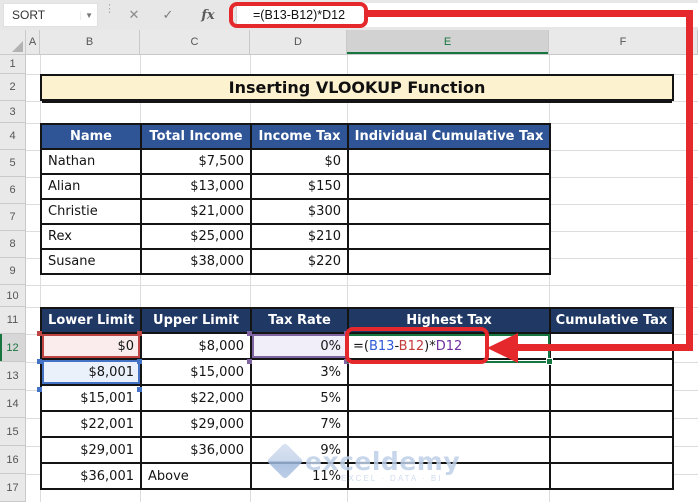 Image resolution: width=698 pixels, height=502 pixels. Describe the element at coordinates (197, 425) in the screenshot. I see `cell: $29,000` at that location.